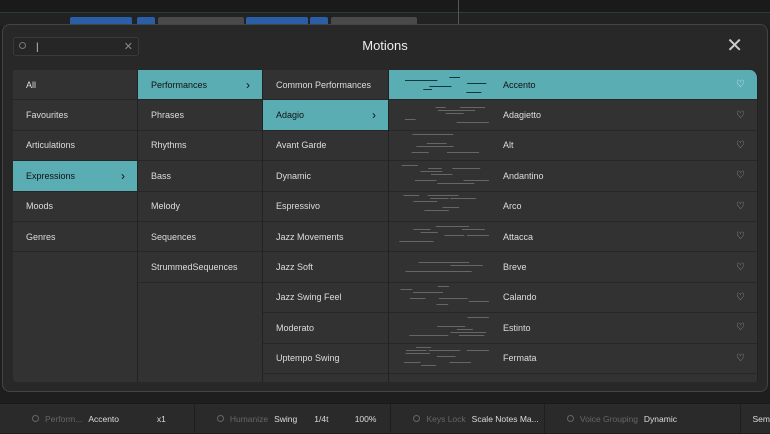 Image resolution: width=770 pixels, height=434 pixels. I want to click on list-item: All, so click(75, 85).